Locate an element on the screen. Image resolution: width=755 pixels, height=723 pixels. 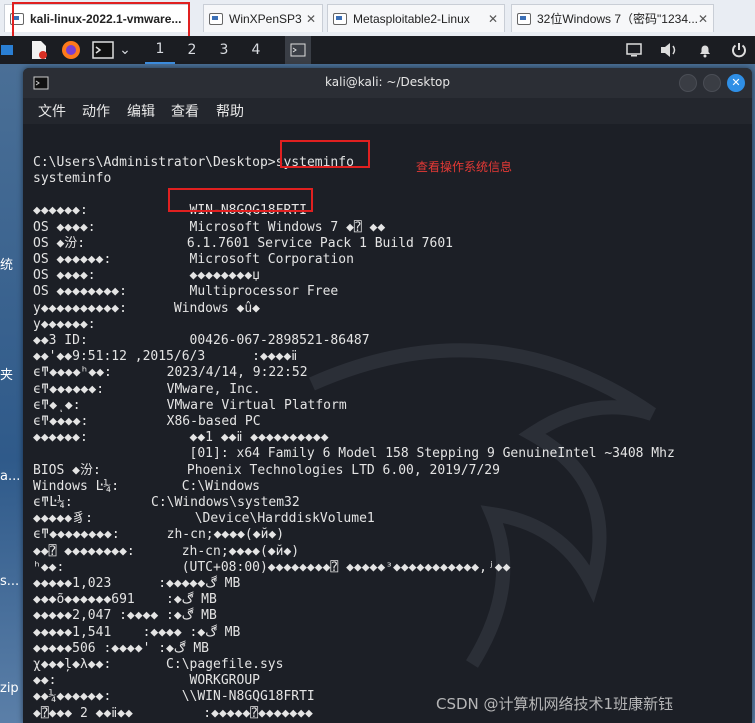
terminal-line: ◆◆◆◆◆1,023 :◆◆◆◆◆ڰ MB is located at coordinates (137, 583).